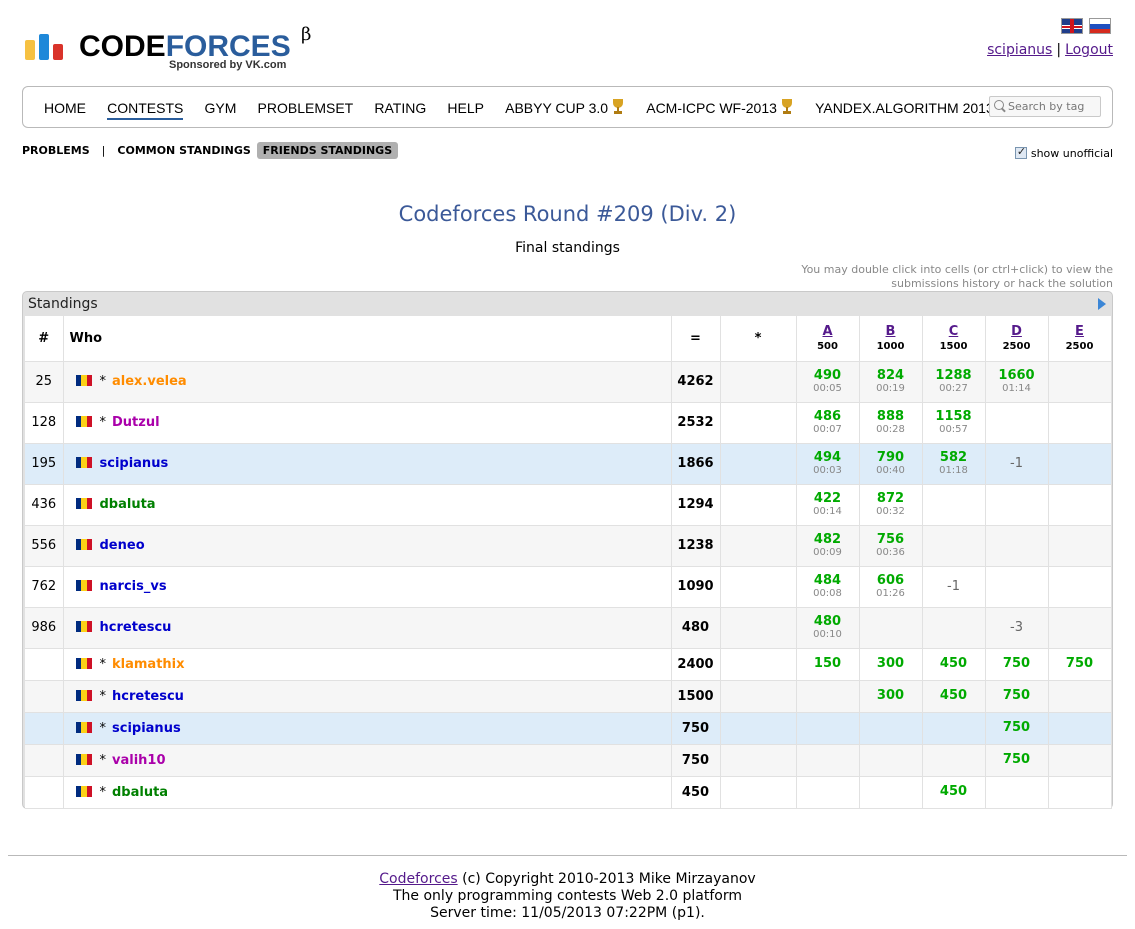 Image resolution: width=1135 pixels, height=929 pixels. Describe the element at coordinates (149, 381) in the screenshot. I see `participant-handle-link: alex.velea` at that location.